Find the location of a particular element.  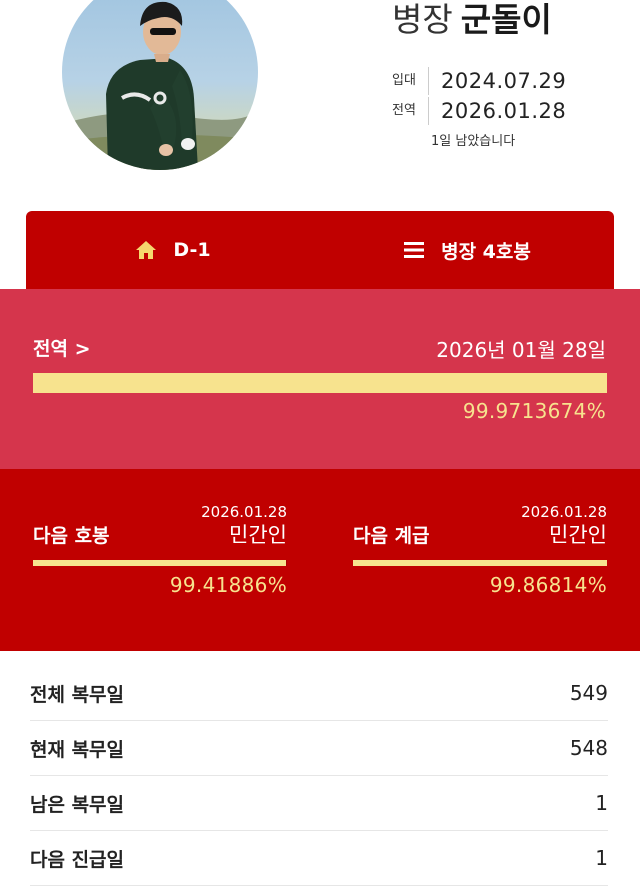

discharge-label: 전역 is located at coordinates (410, 111).